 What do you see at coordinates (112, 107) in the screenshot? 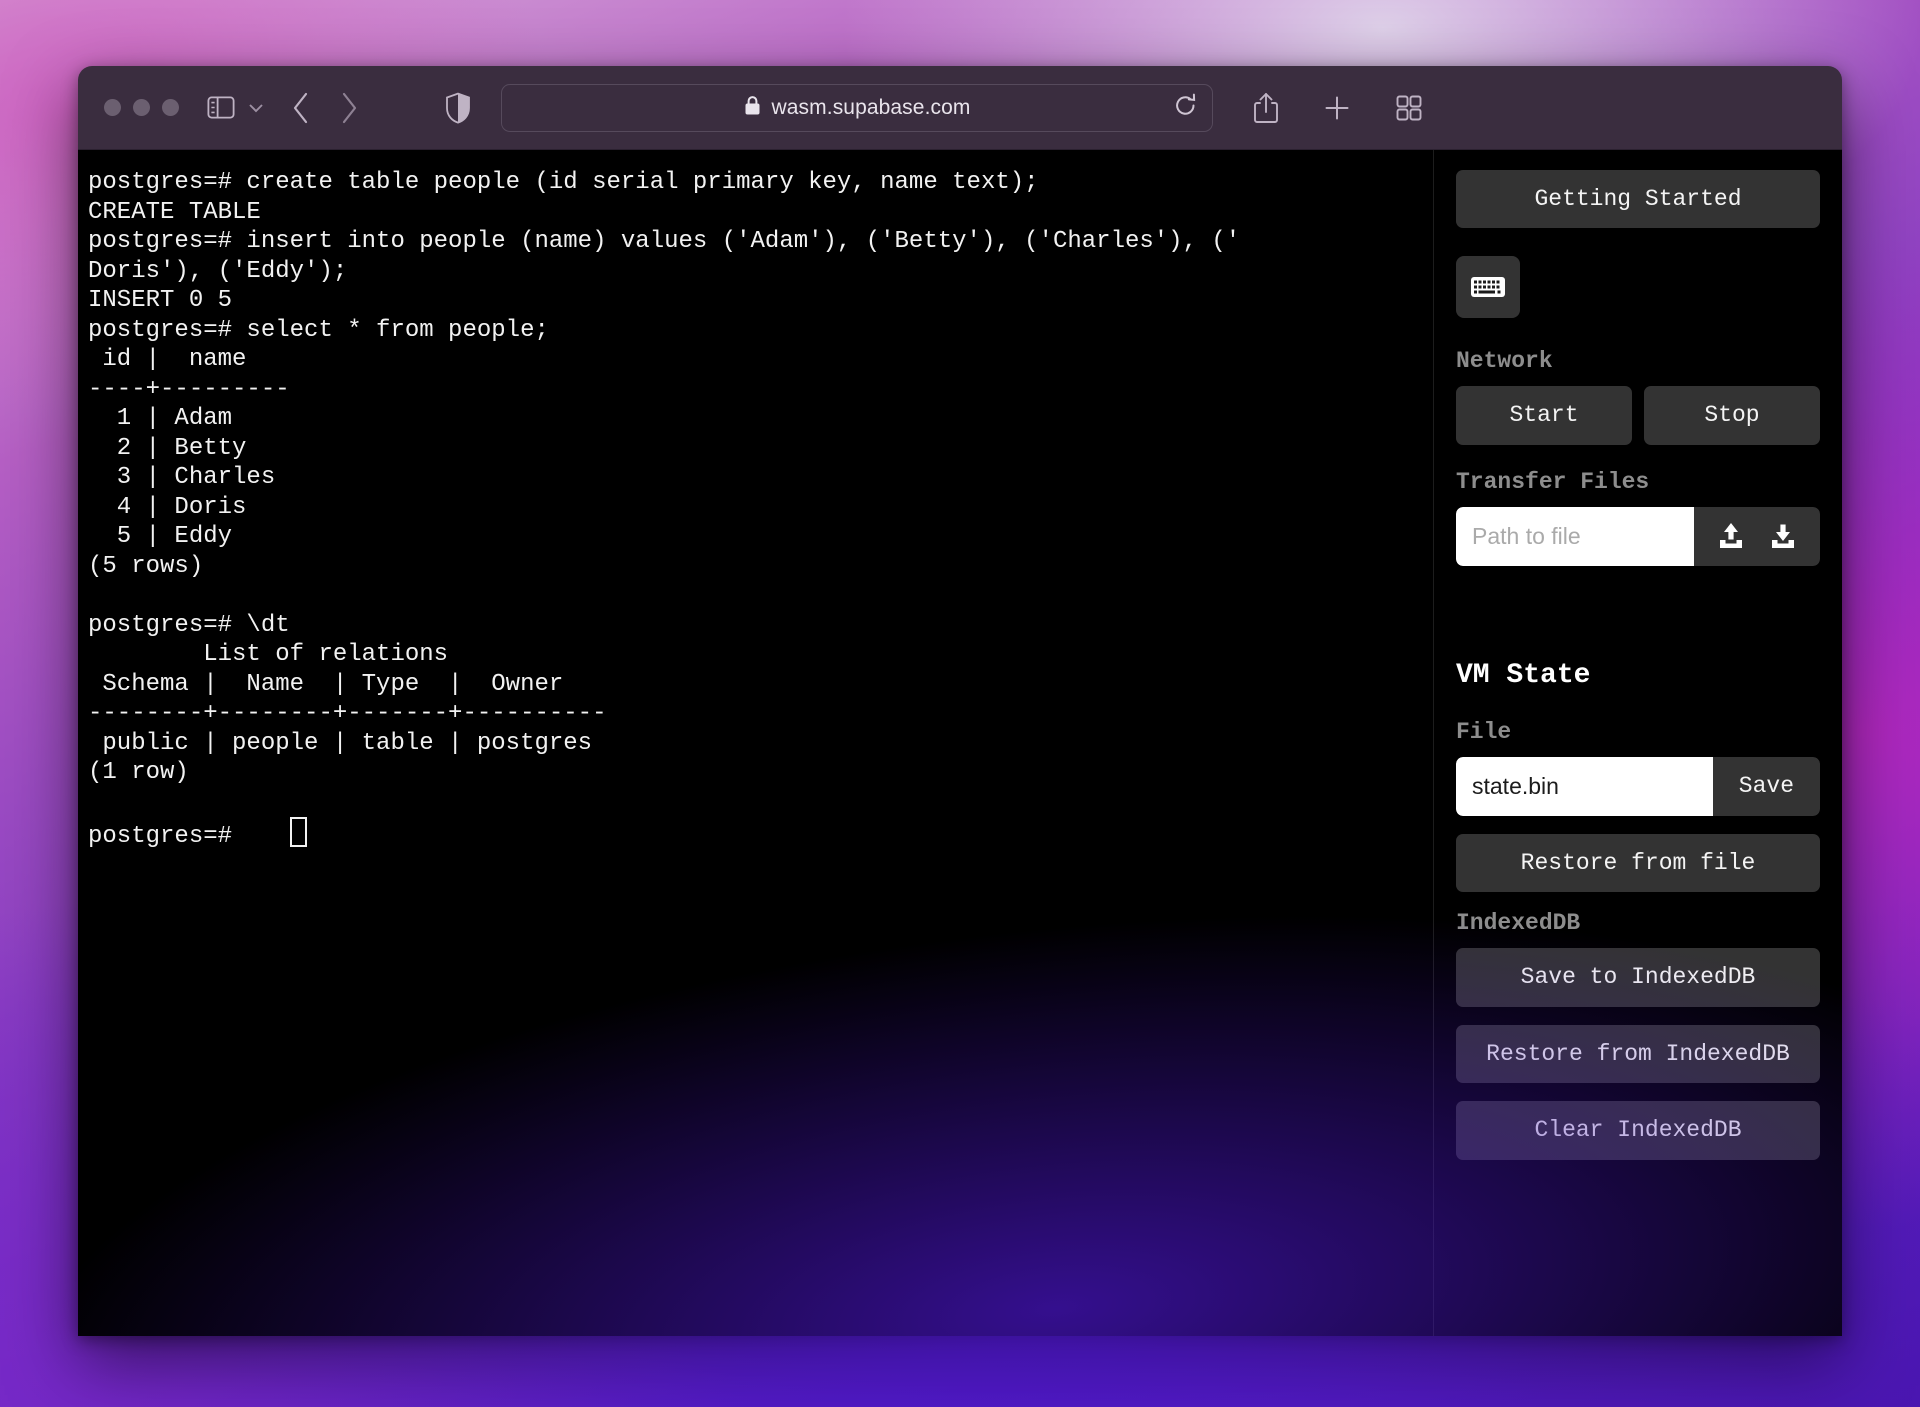
I see `close-window-button` at bounding box center [112, 107].